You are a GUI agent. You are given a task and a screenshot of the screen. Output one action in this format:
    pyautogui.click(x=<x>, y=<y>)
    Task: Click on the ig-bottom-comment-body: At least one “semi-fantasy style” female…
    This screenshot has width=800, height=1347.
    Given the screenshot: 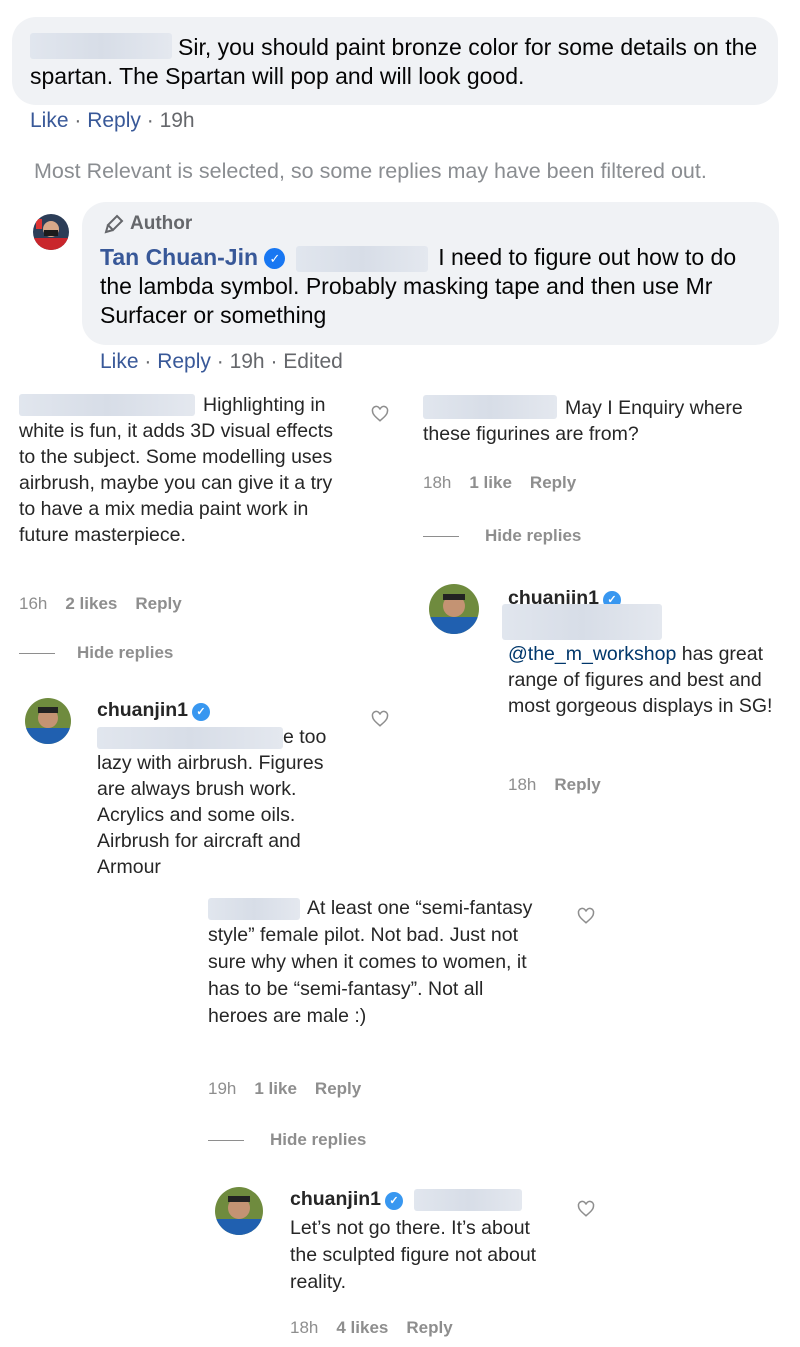 What is the action you would take?
    pyautogui.click(x=378, y=962)
    